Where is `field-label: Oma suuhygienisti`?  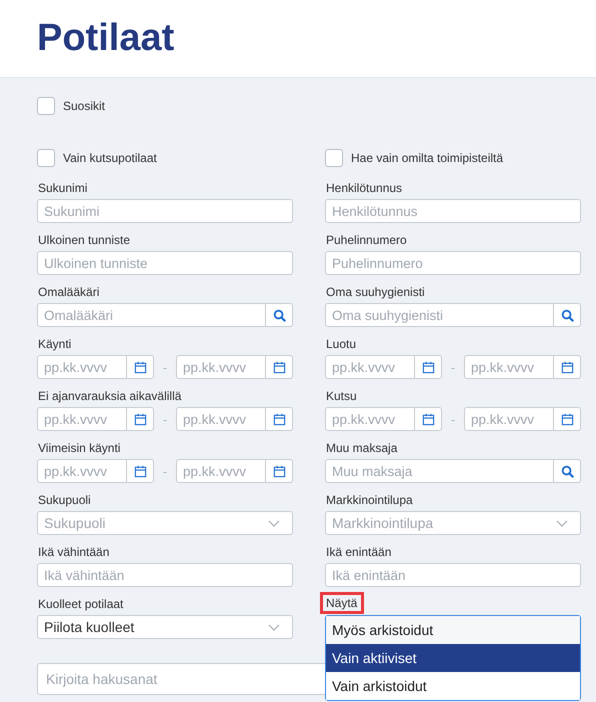
field-label: Oma suuhygienisti is located at coordinates (375, 292).